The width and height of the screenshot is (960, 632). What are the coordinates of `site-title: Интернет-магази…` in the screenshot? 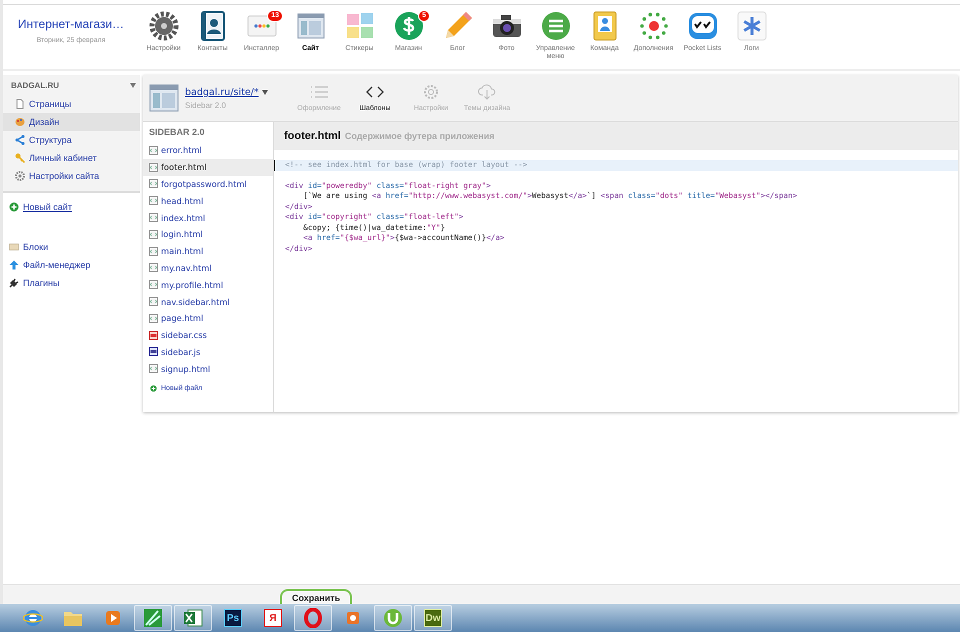 It's located at (71, 24).